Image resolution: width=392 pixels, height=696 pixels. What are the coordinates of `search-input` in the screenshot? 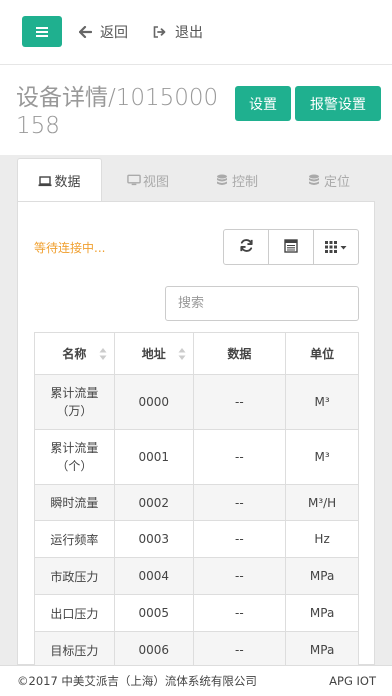 It's located at (262, 303).